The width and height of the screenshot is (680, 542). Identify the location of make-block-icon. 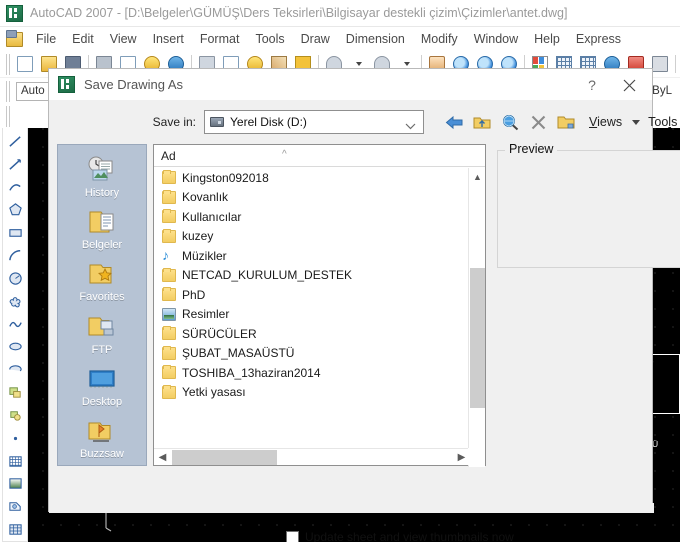
(15, 415).